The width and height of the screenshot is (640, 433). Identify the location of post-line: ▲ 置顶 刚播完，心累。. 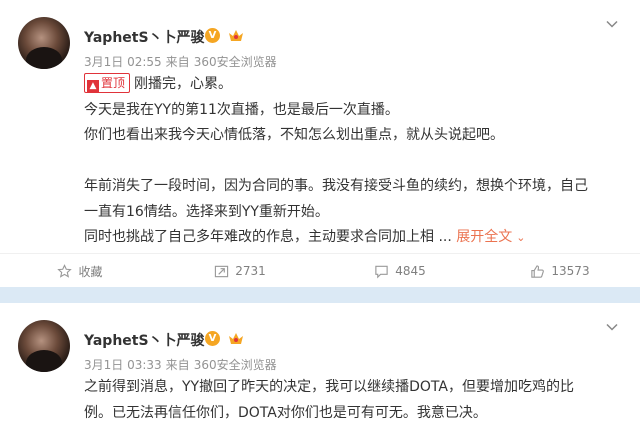
(354, 85).